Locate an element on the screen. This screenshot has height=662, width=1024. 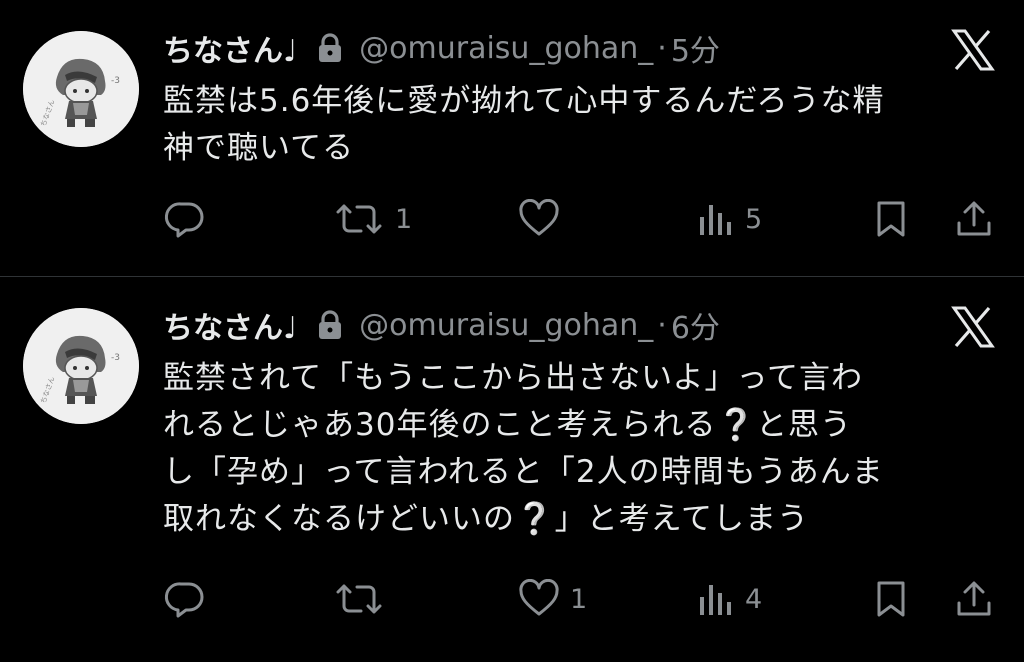
like-button is located at coordinates (544, 219).